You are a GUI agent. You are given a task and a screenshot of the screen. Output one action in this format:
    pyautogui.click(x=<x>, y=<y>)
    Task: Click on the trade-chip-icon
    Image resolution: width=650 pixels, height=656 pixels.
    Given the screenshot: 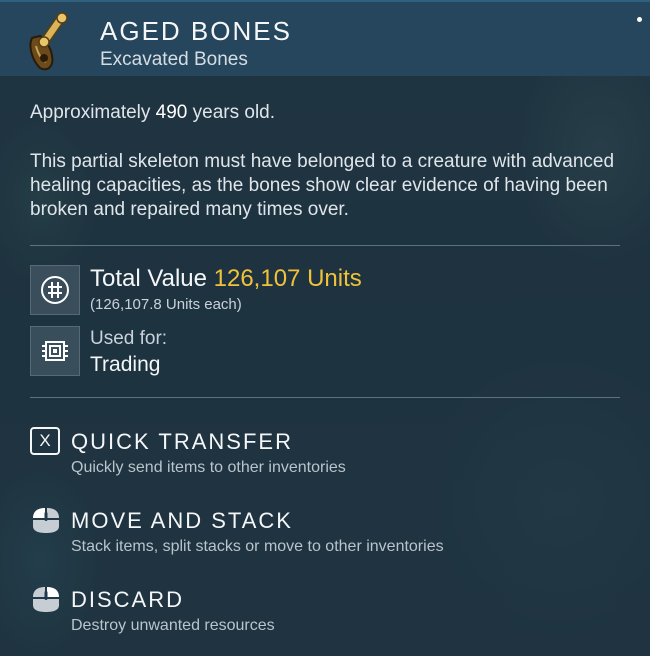 What is the action you would take?
    pyautogui.click(x=55, y=351)
    